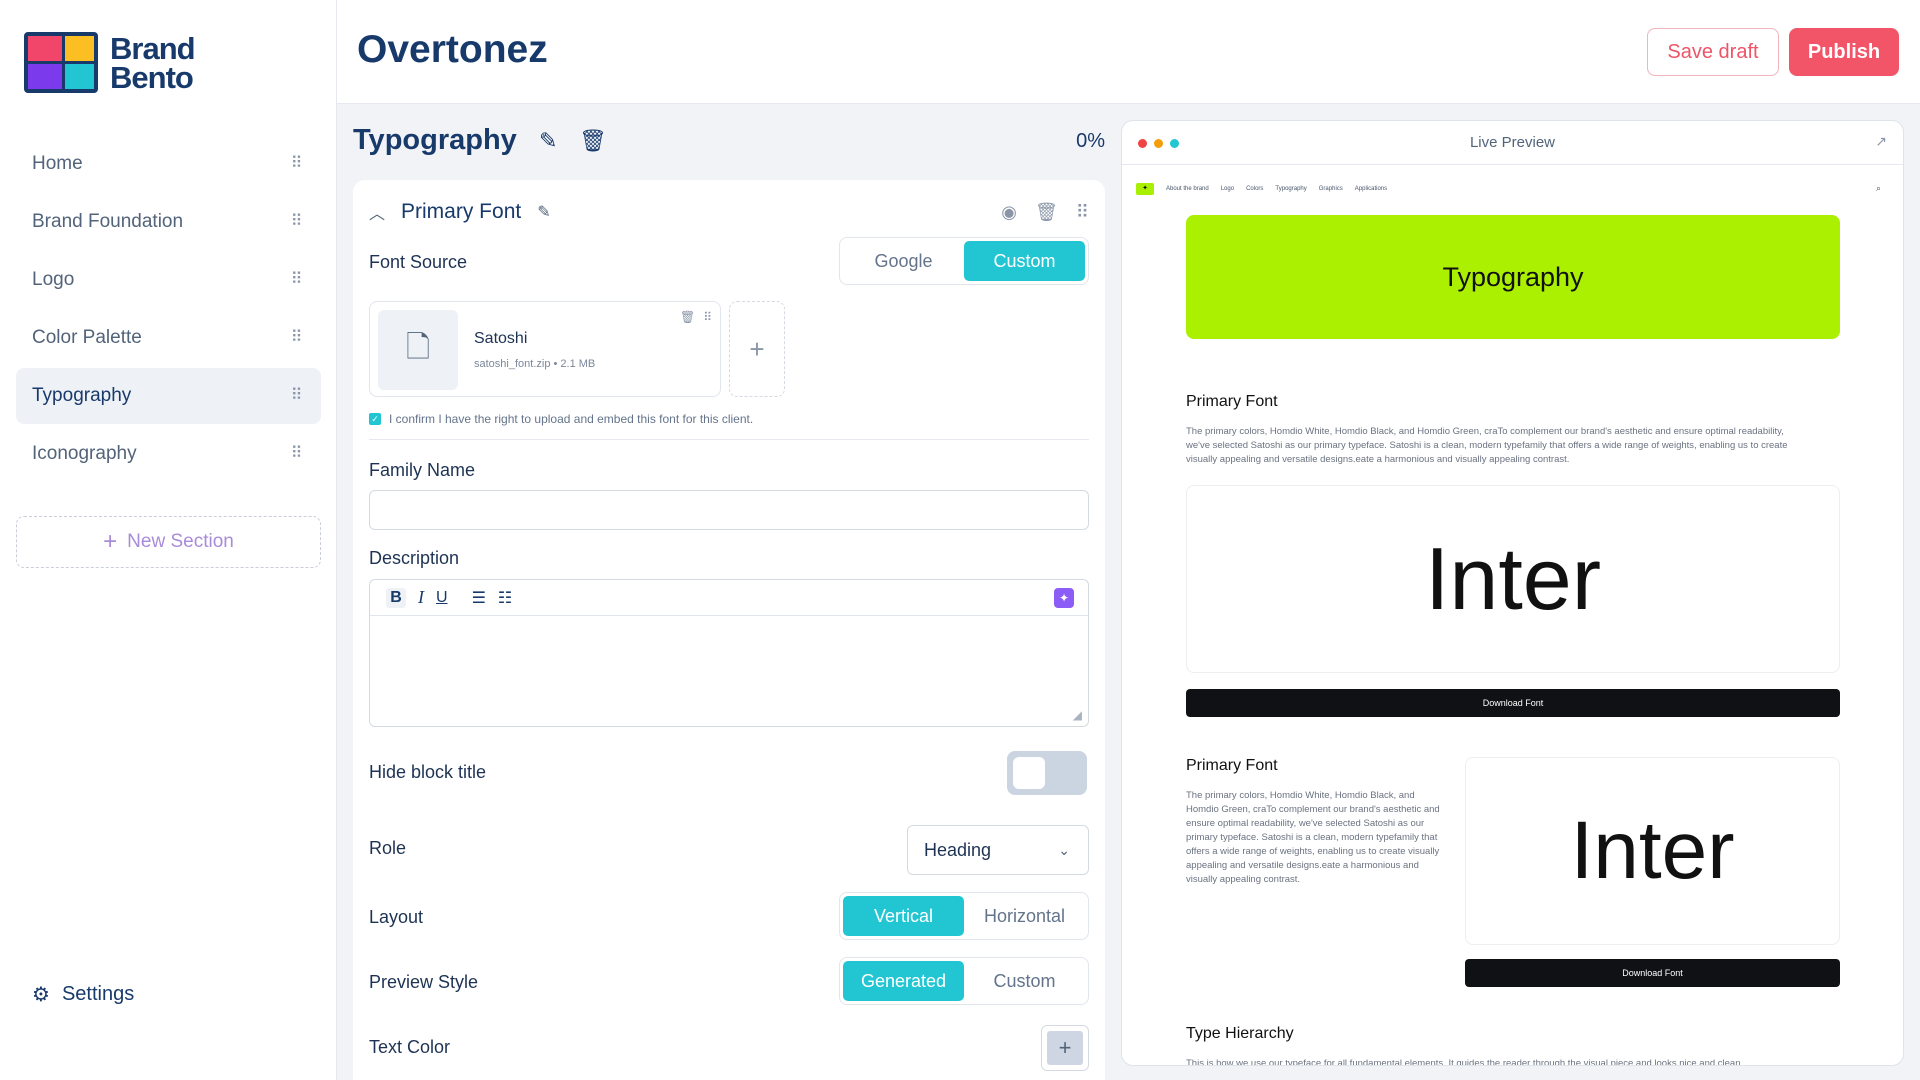 The height and width of the screenshot is (1080, 1920). I want to click on role-select: Heading ⌄, so click(998, 850).